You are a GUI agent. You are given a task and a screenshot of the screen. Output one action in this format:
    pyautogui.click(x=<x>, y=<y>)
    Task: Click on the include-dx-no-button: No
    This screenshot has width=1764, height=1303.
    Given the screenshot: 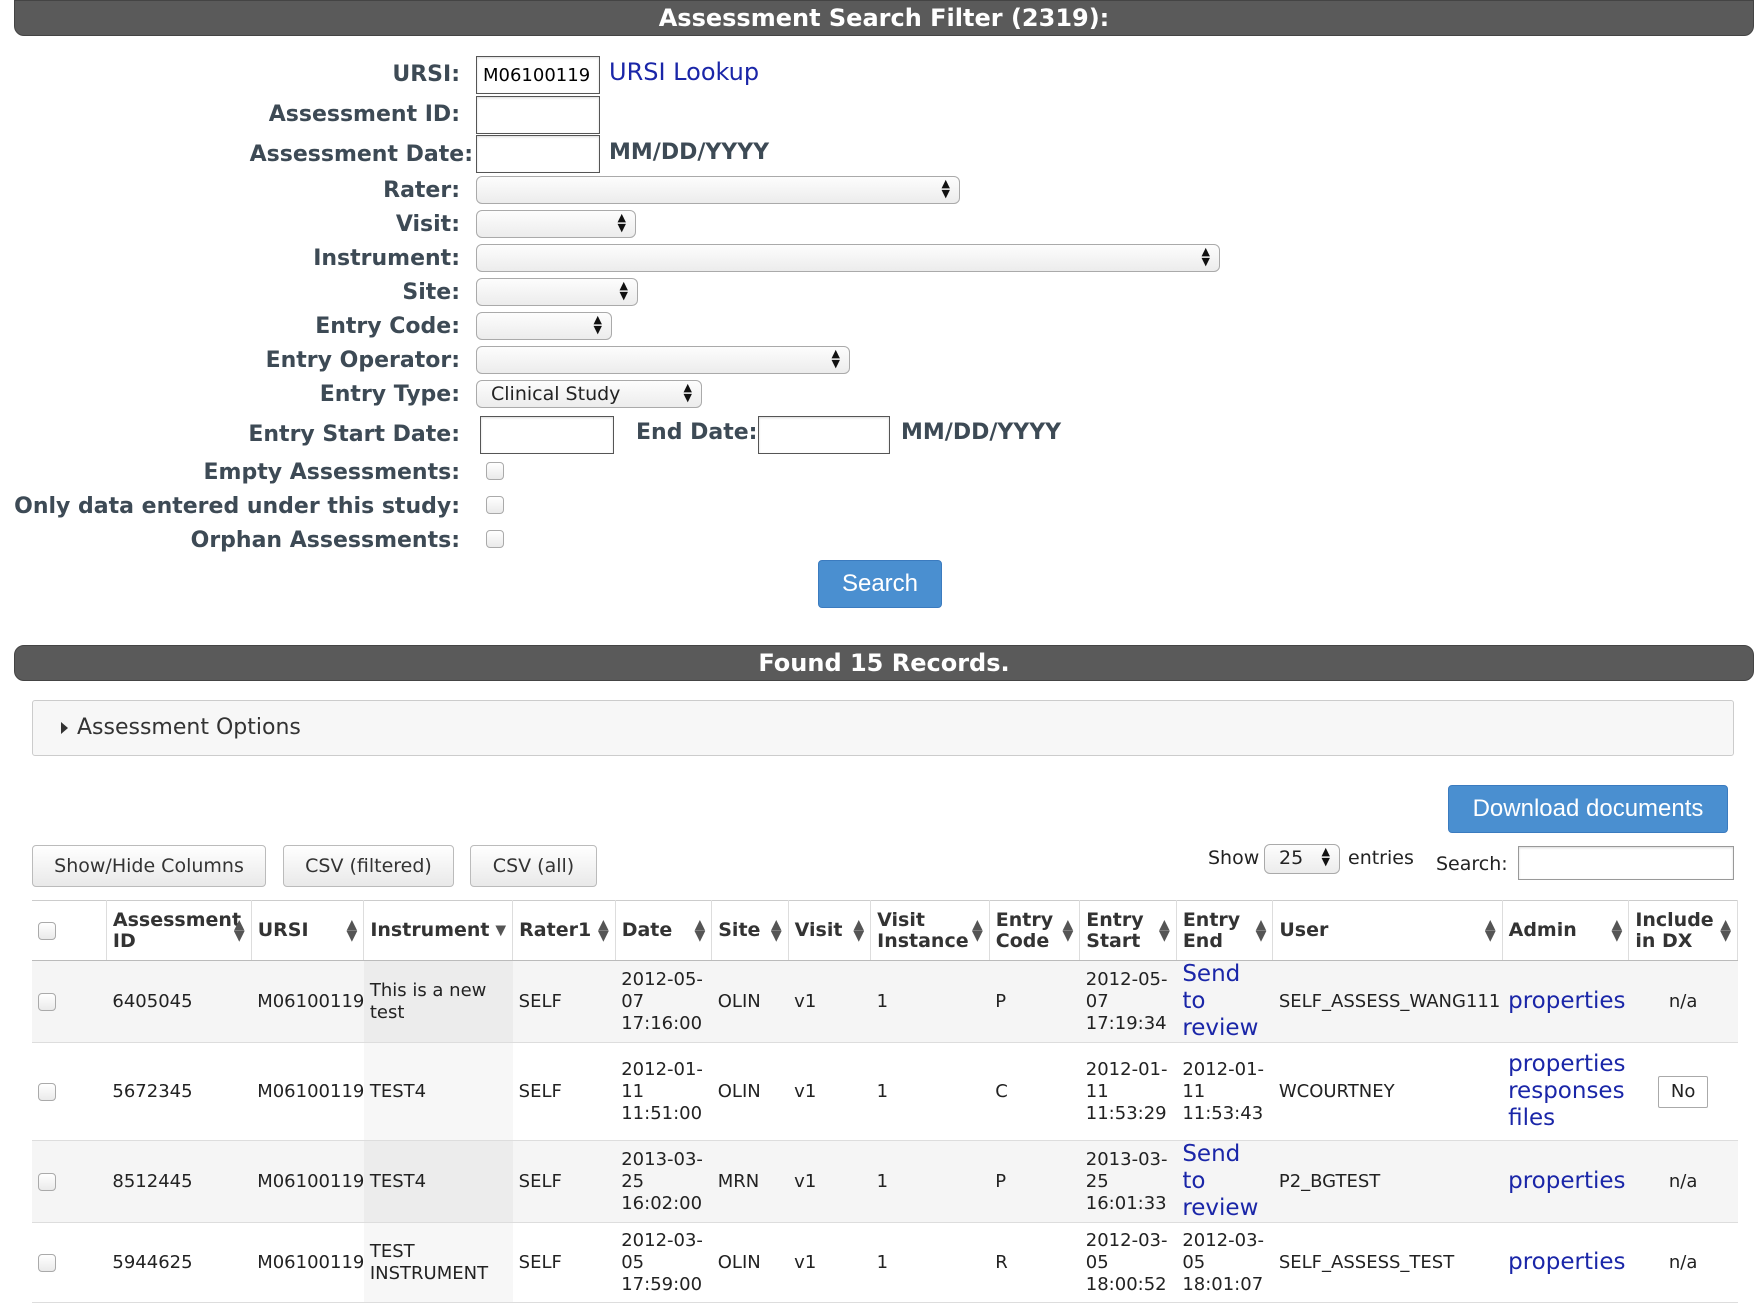 What is the action you would take?
    pyautogui.click(x=1683, y=1091)
    